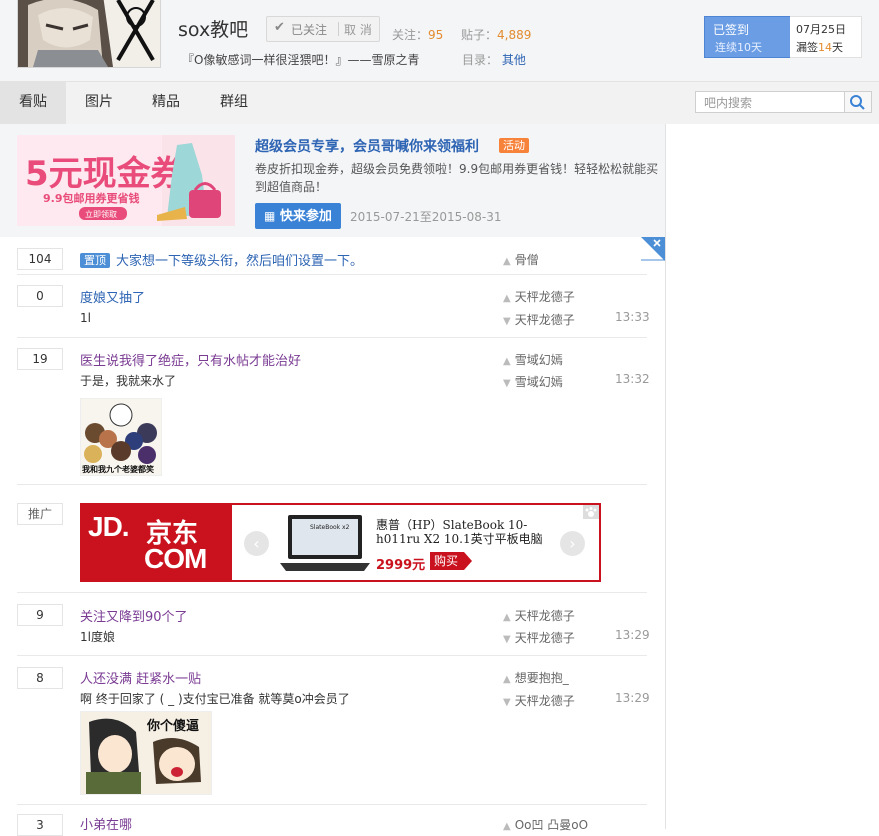 Image resolution: width=879 pixels, height=836 pixels. I want to click on unfollow-button: 取 消, so click(358, 29).